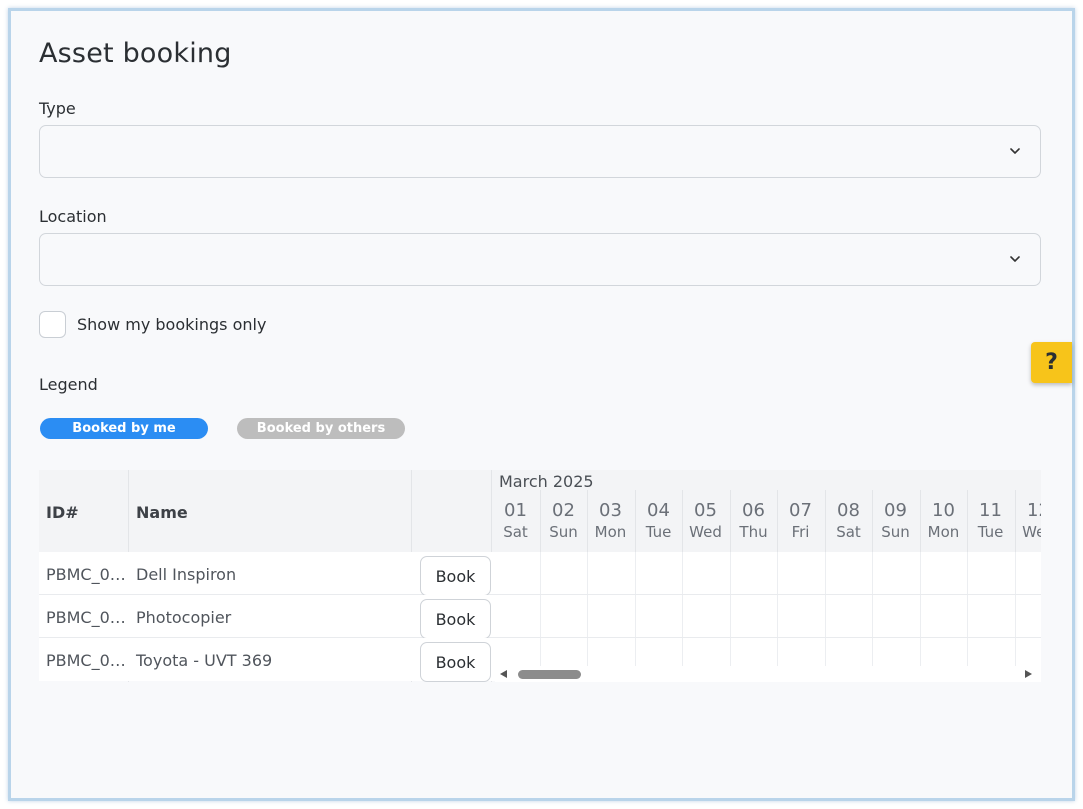 The width and height of the screenshot is (1083, 809). I want to click on show-my-bookings-checkbox, so click(52, 324).